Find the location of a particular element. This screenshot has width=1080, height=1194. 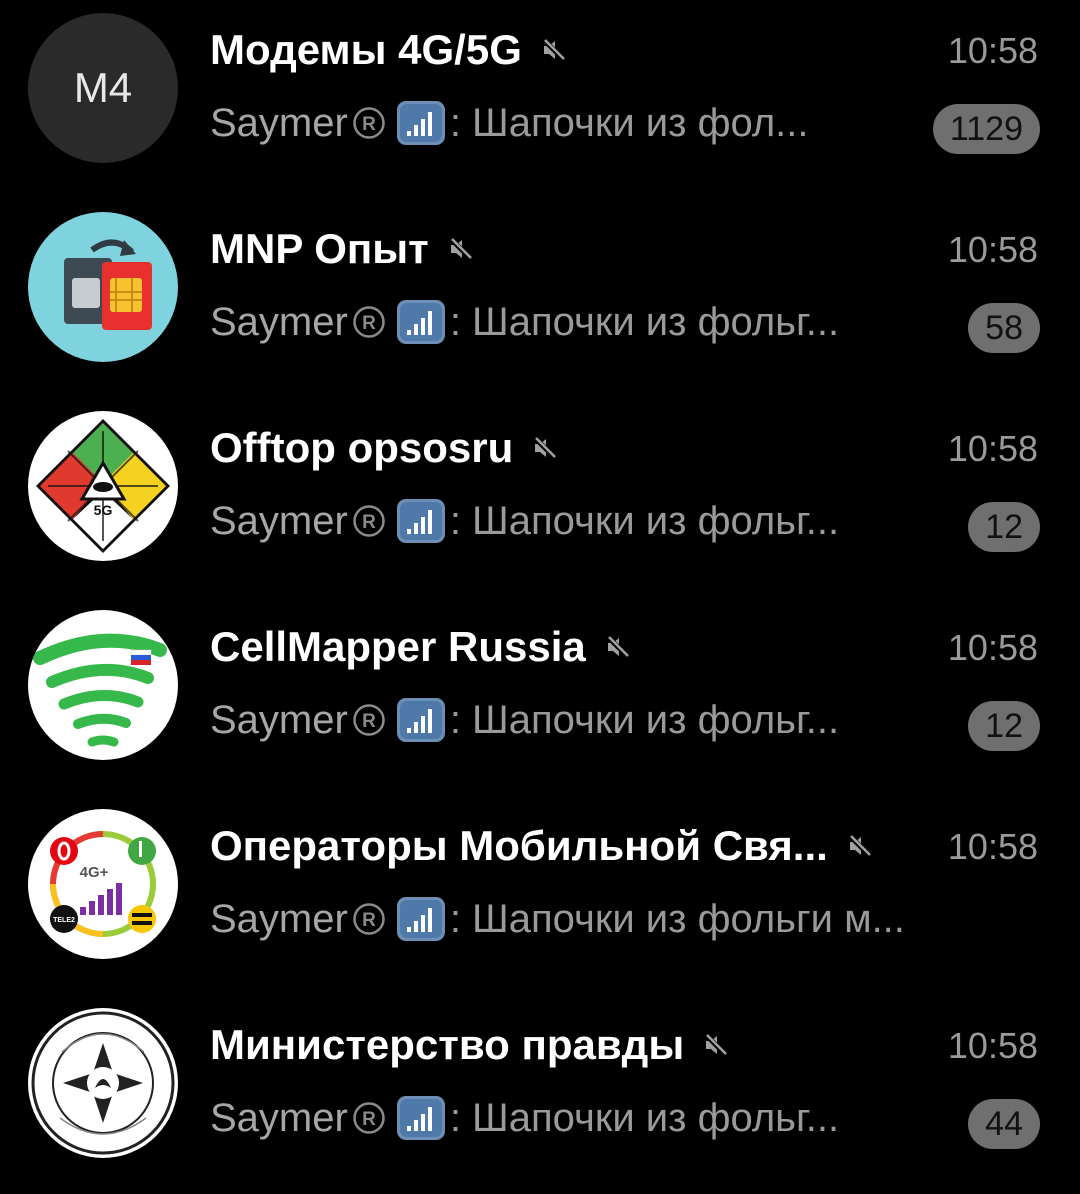

chat-title-line: CellMapper Russia is located at coordinates (421, 647).